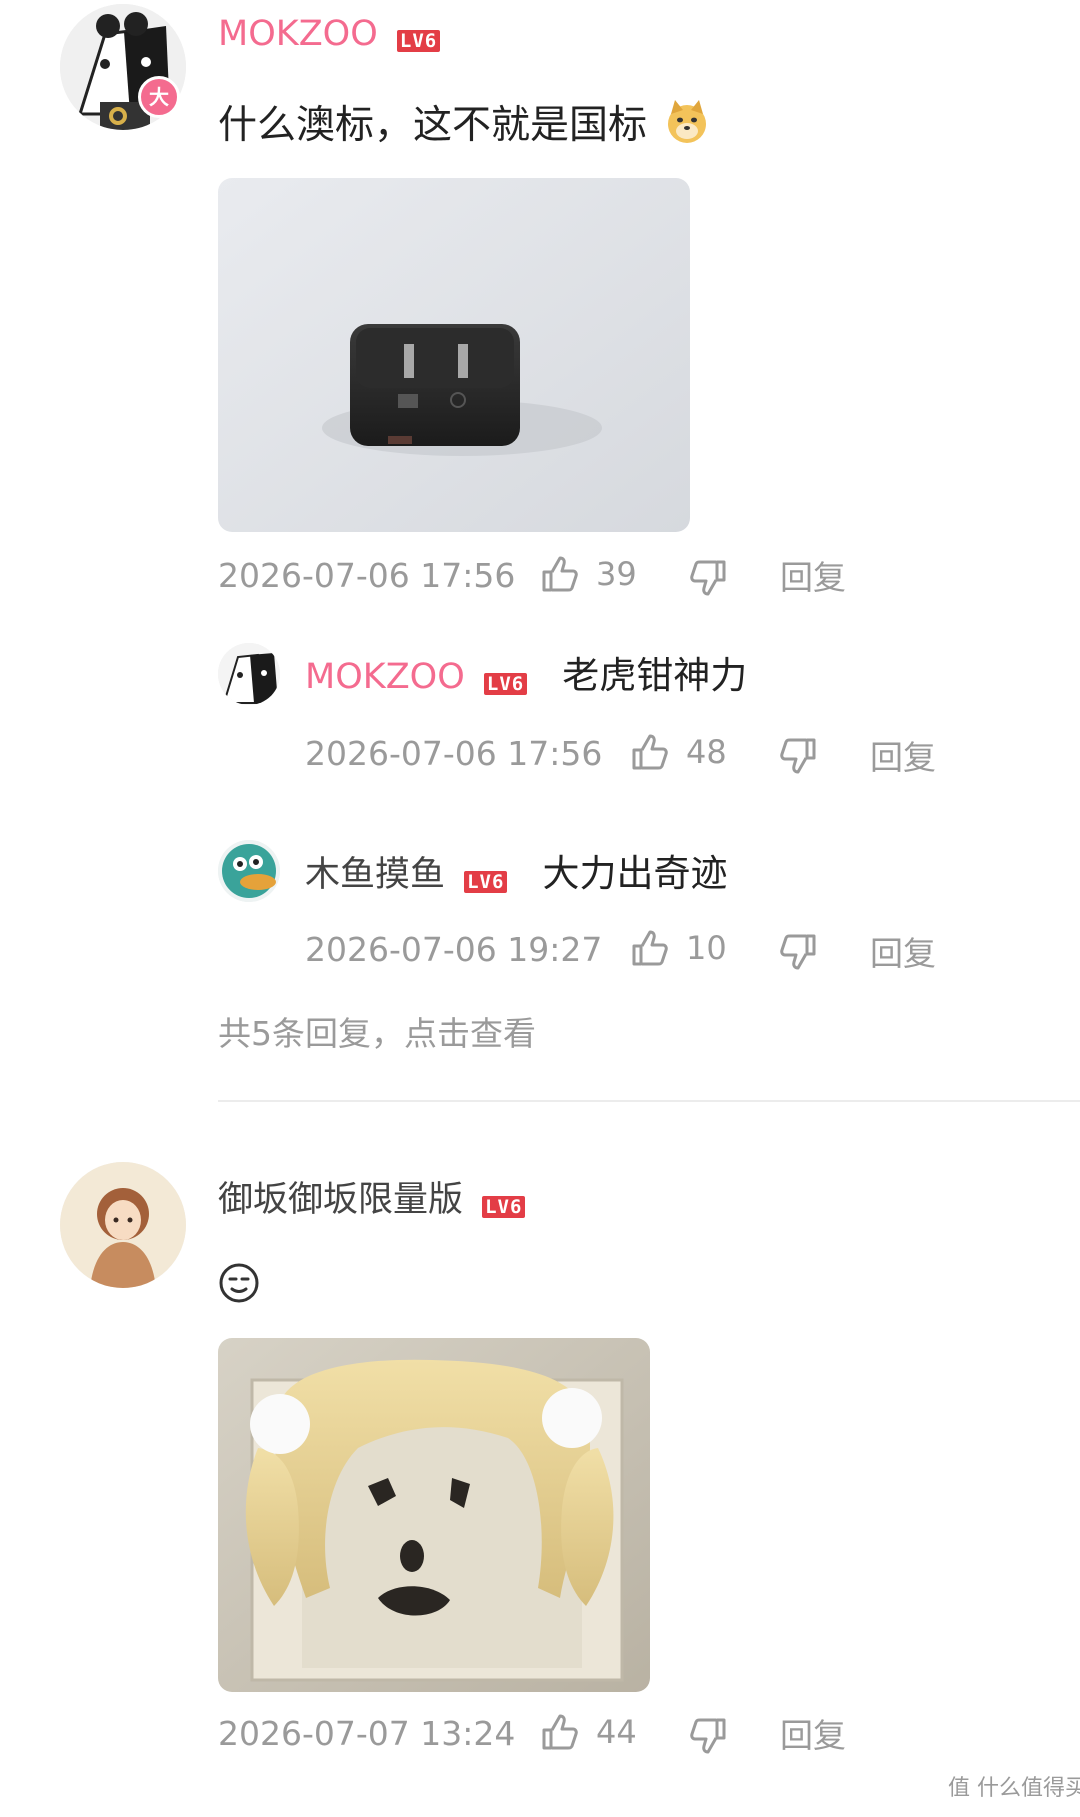 The image size is (1080, 1817). I want to click on comment-date: 2026-07-06 17:56, so click(367, 575).